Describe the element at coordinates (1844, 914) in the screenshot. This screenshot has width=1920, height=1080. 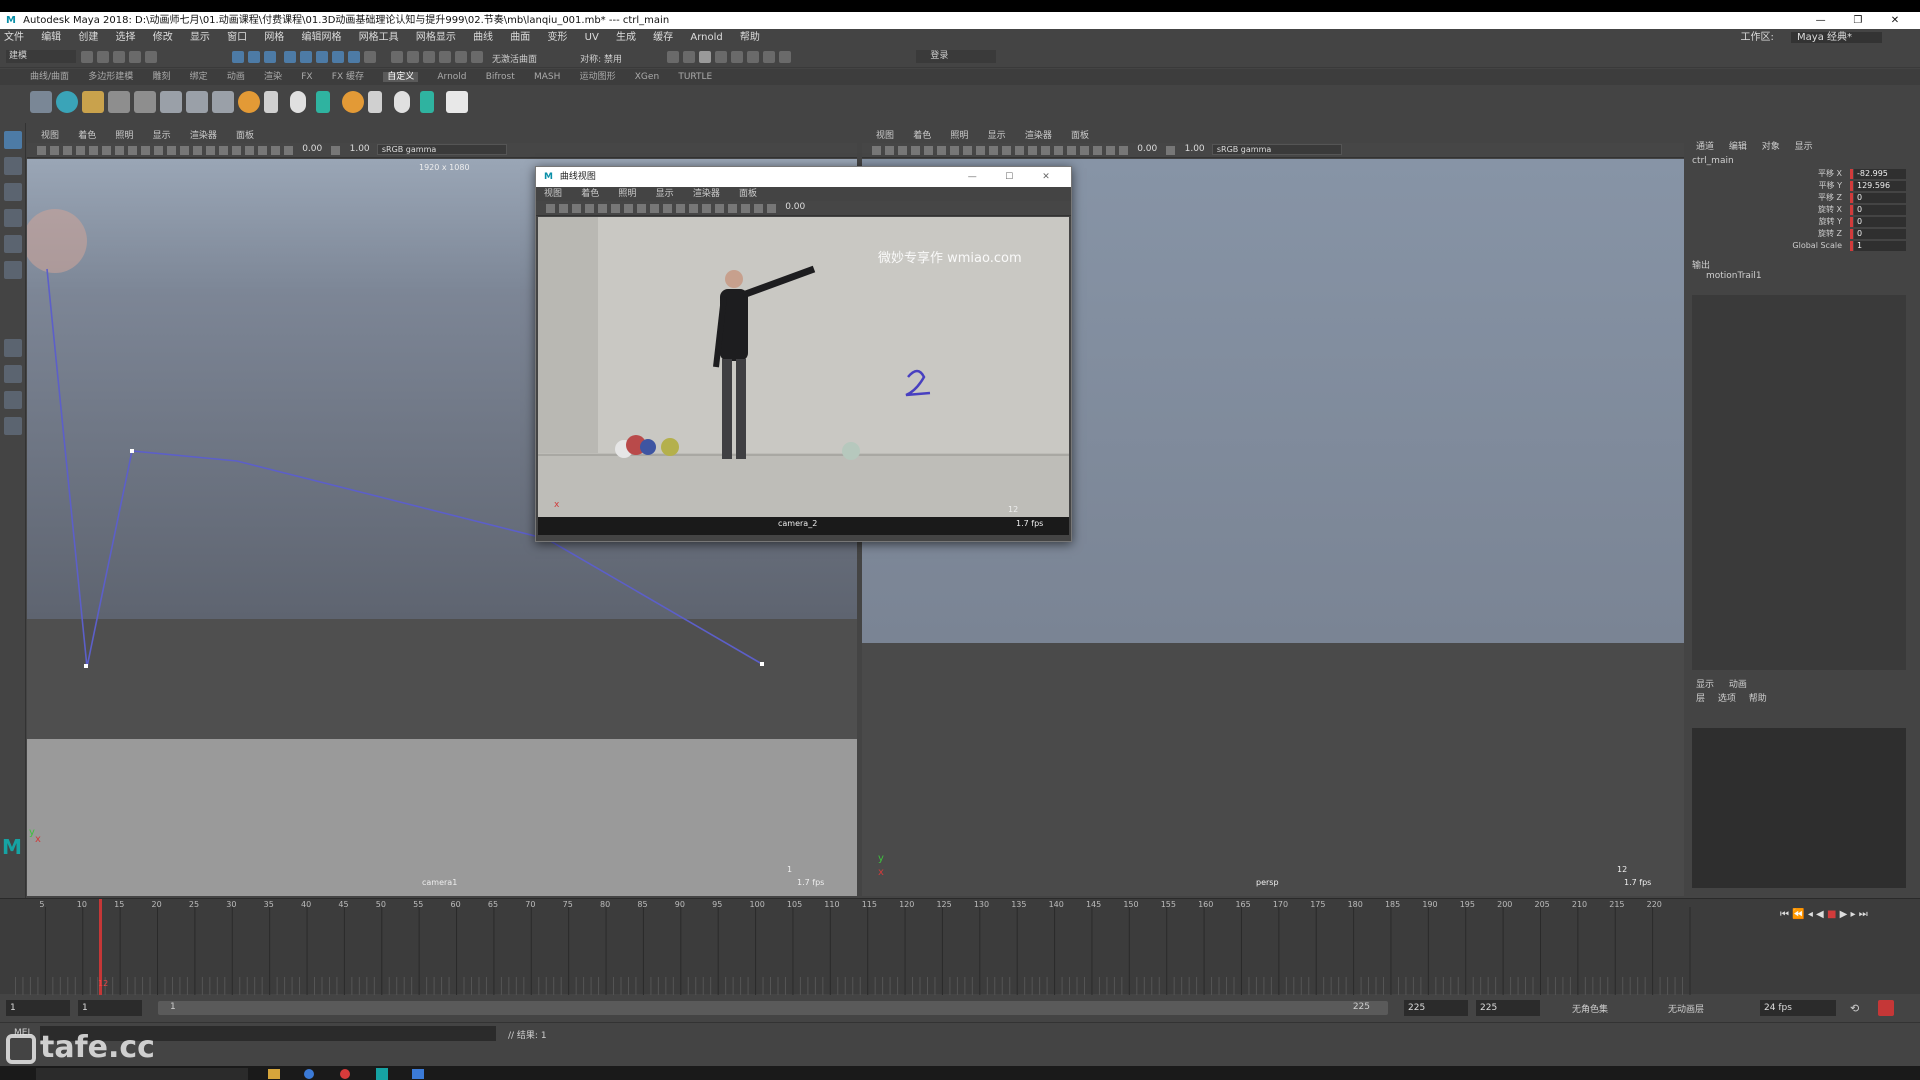
I see `play-forward-icon: ▶` at that location.